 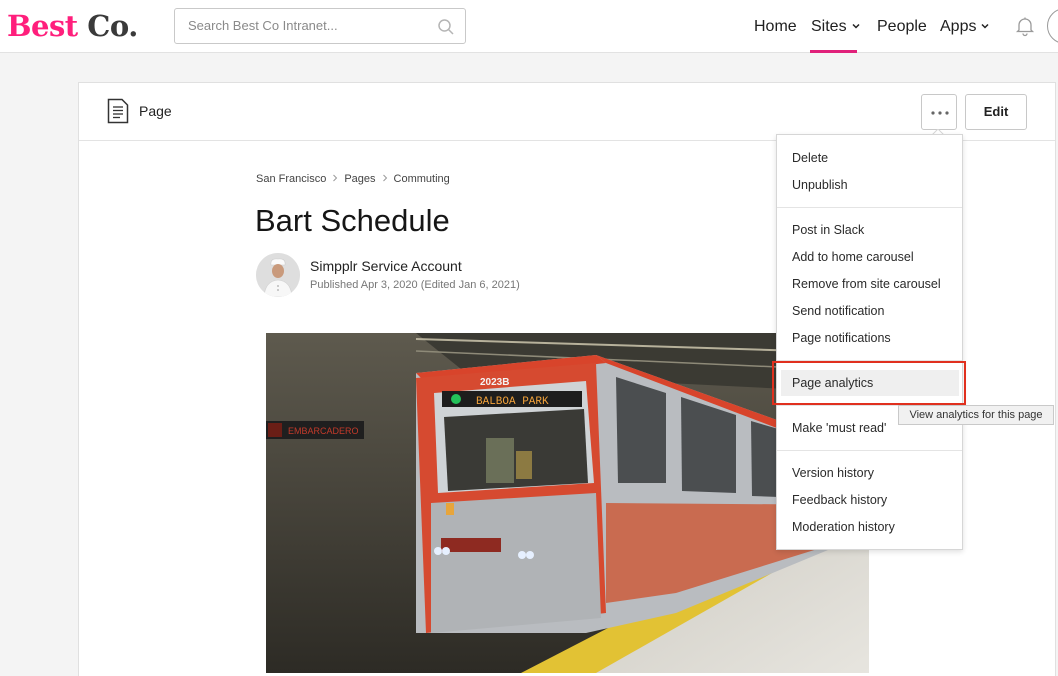 I want to click on nav-apps-label: Apps, so click(x=958, y=26).